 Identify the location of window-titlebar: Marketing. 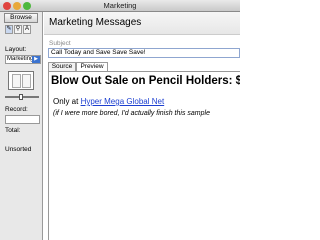
(120, 6).